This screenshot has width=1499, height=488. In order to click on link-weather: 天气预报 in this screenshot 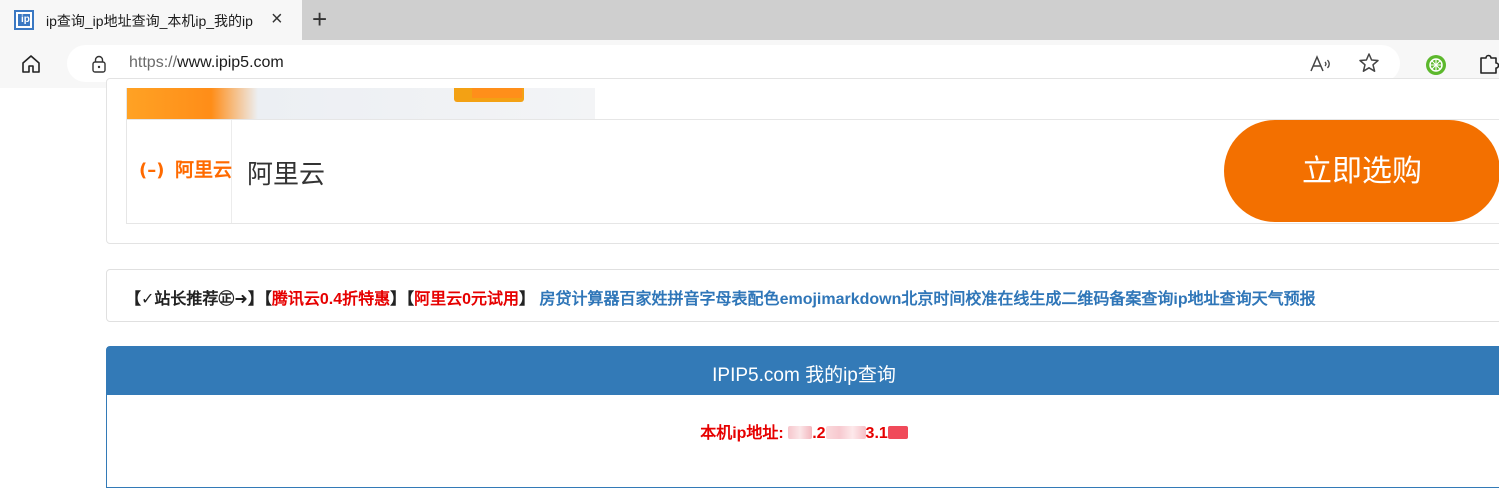, I will do `click(1284, 299)`.